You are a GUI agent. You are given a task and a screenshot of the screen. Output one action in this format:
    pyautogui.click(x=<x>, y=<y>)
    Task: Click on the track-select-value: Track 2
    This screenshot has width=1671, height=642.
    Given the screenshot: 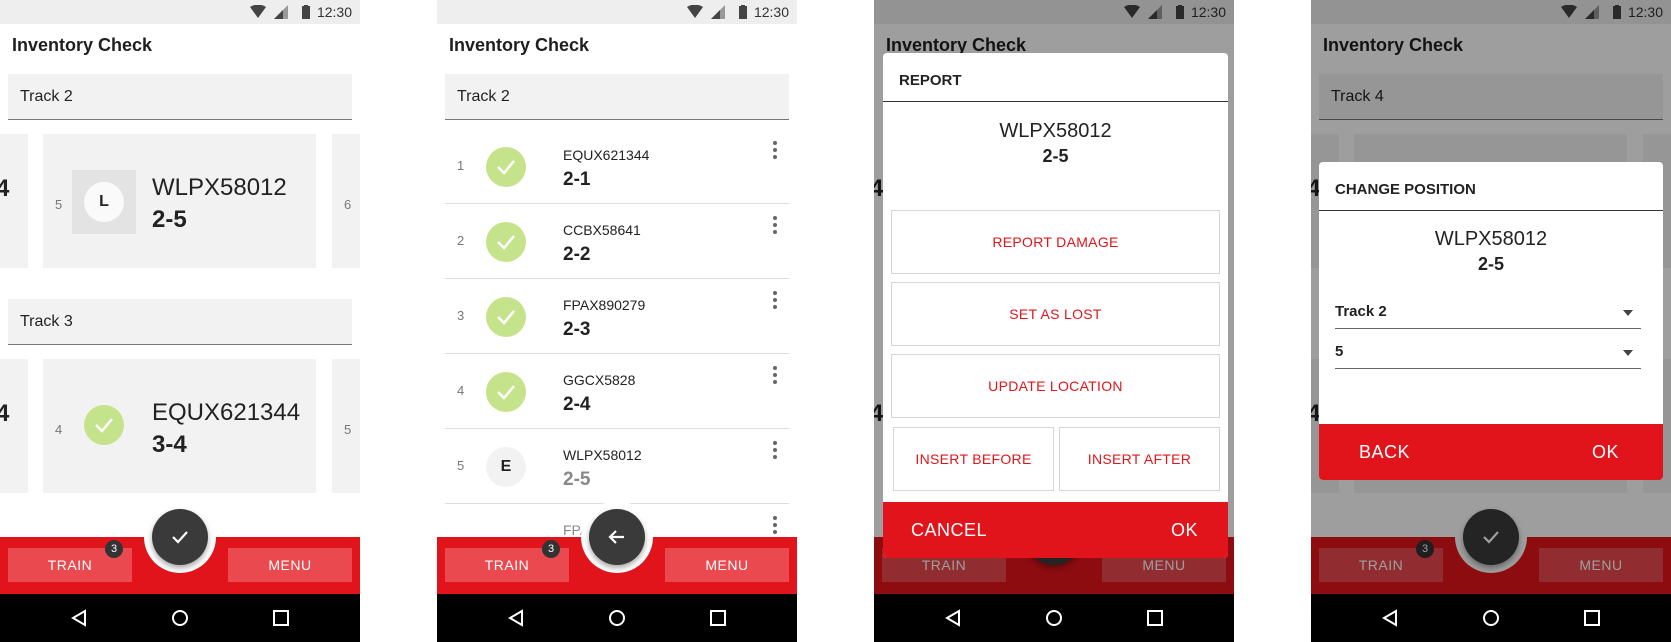 What is the action you would take?
    pyautogui.click(x=1361, y=311)
    